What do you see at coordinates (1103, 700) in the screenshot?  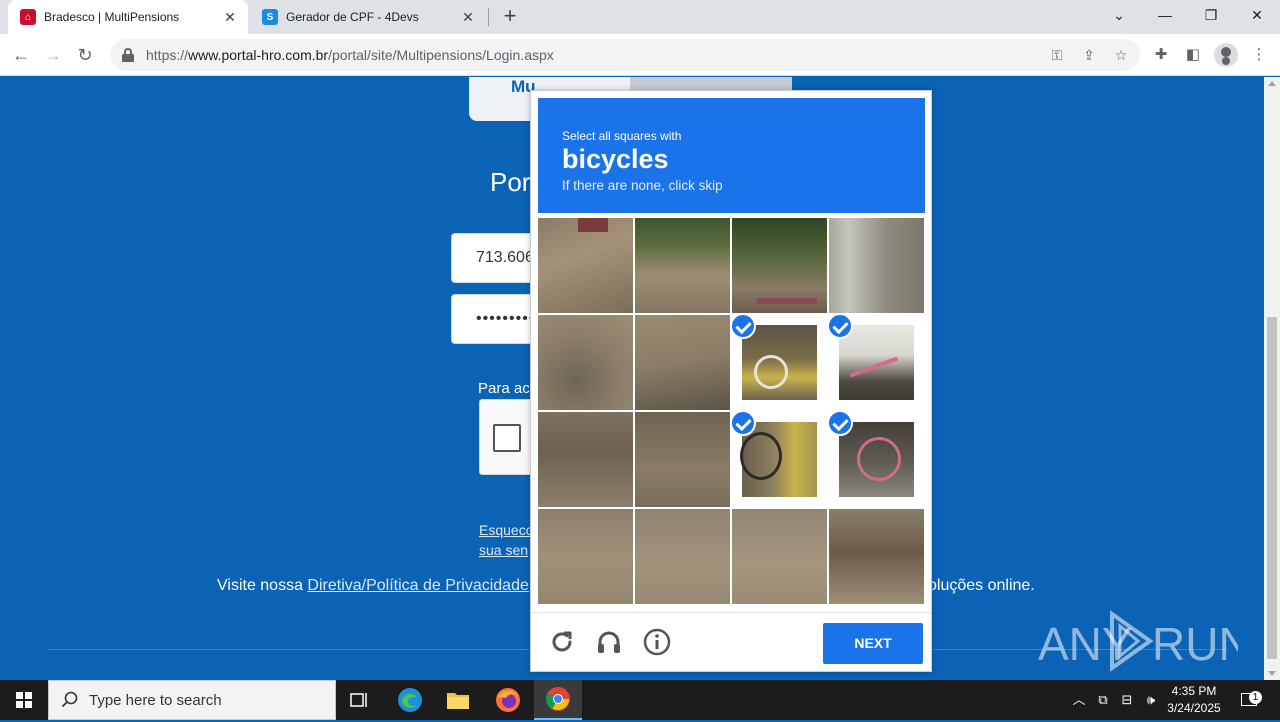 I see `device-status-icon: ⧉` at bounding box center [1103, 700].